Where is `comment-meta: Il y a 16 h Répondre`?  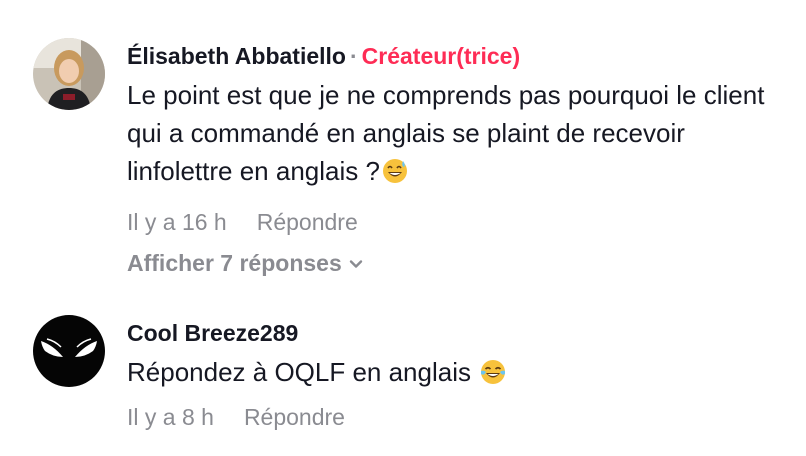
comment-meta: Il y a 16 h Répondre is located at coordinates (456, 222).